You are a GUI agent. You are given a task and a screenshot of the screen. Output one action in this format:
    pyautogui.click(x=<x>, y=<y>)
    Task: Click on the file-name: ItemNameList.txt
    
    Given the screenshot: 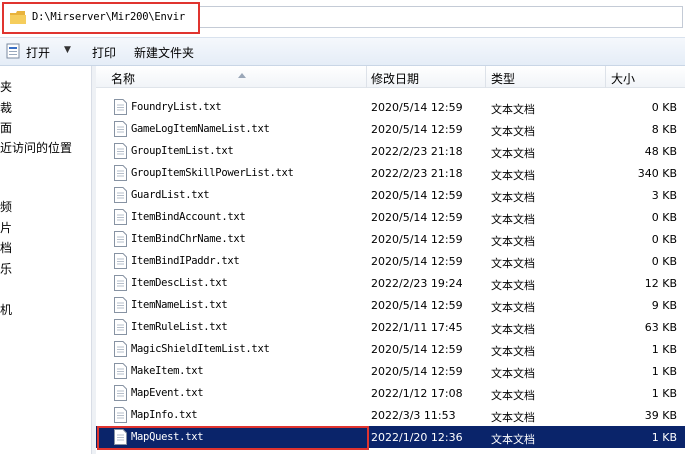 What is the action you would take?
    pyautogui.click(x=179, y=305)
    